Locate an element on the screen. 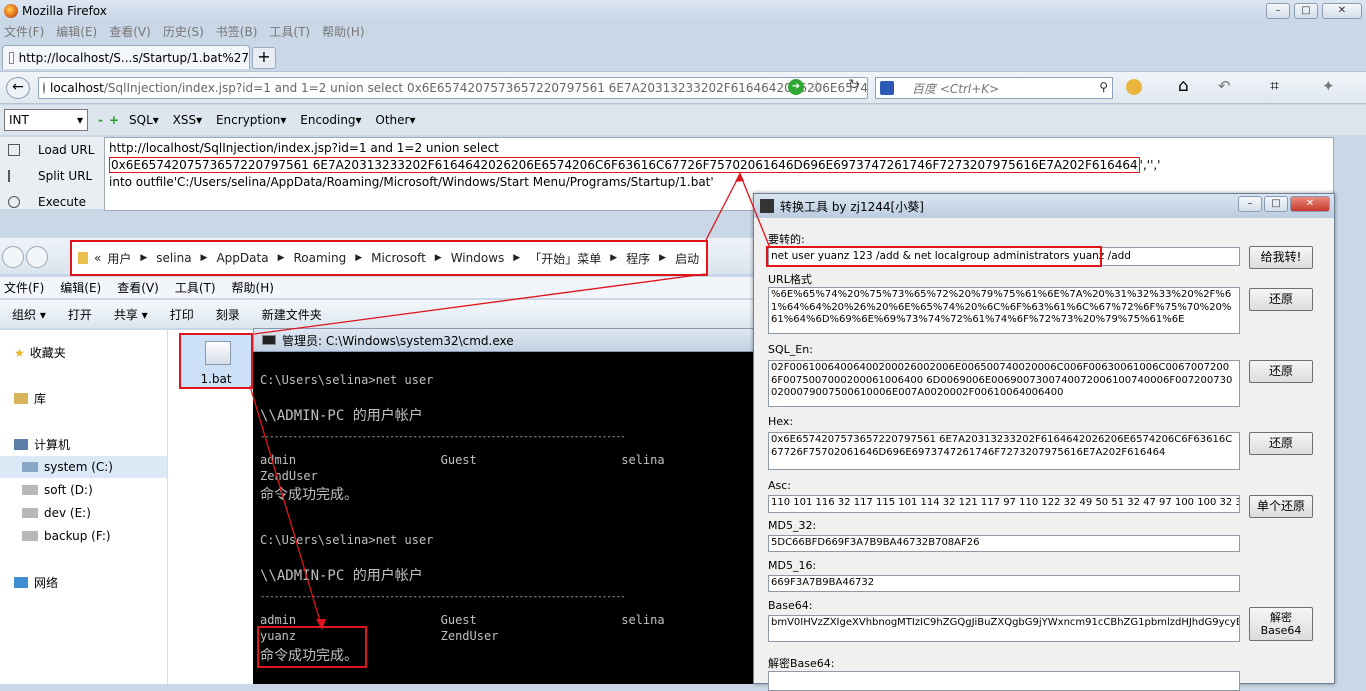 This screenshot has height=691, width=1366. sidebar-item-network: 网络 is located at coordinates (36, 582).